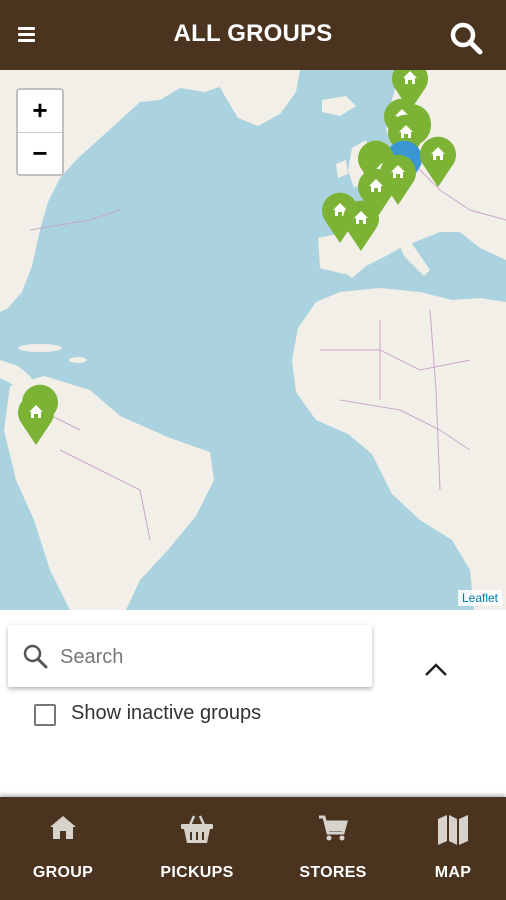  Describe the element at coordinates (63, 848) in the screenshot. I see `nav-group: GROUP` at that location.